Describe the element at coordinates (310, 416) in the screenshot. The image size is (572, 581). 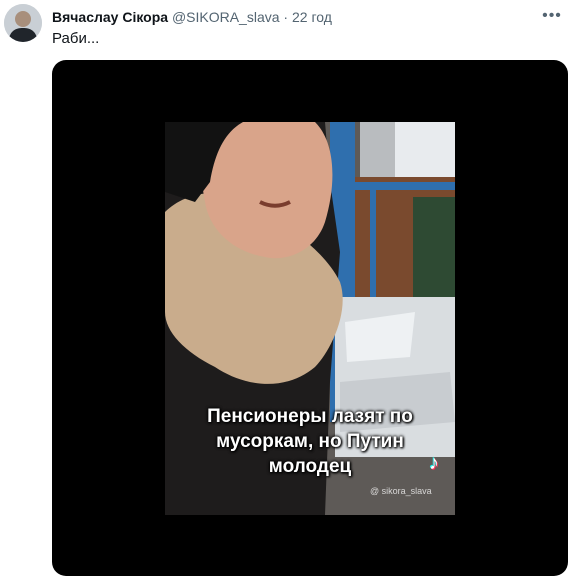
I see `caption-line: Пенсионеры лазят по` at that location.